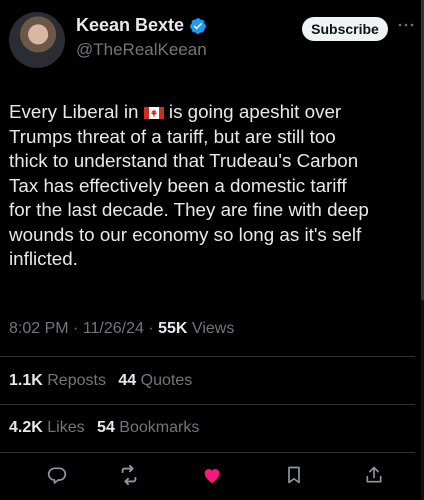 Image resolution: width=424 pixels, height=500 pixels. Describe the element at coordinates (173, 328) in the screenshot. I see `views-count: 55K` at that location.